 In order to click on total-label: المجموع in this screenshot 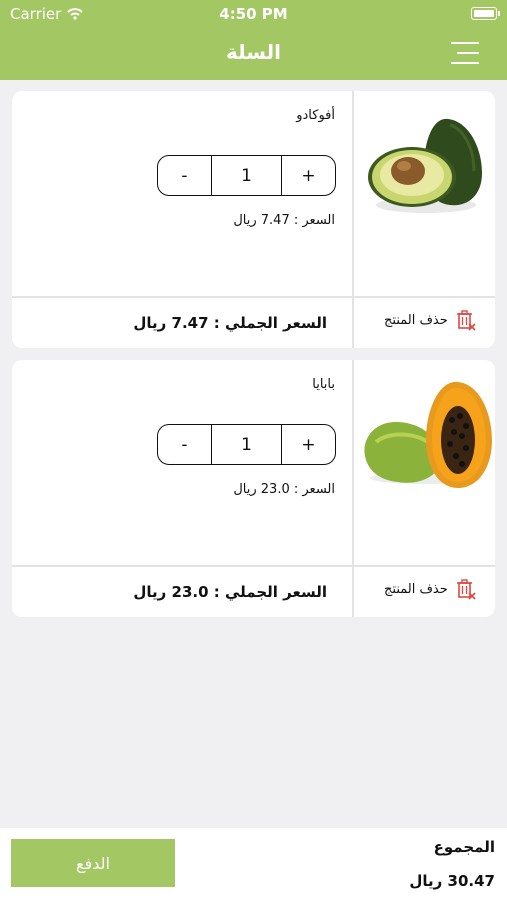, I will do `click(464, 847)`.